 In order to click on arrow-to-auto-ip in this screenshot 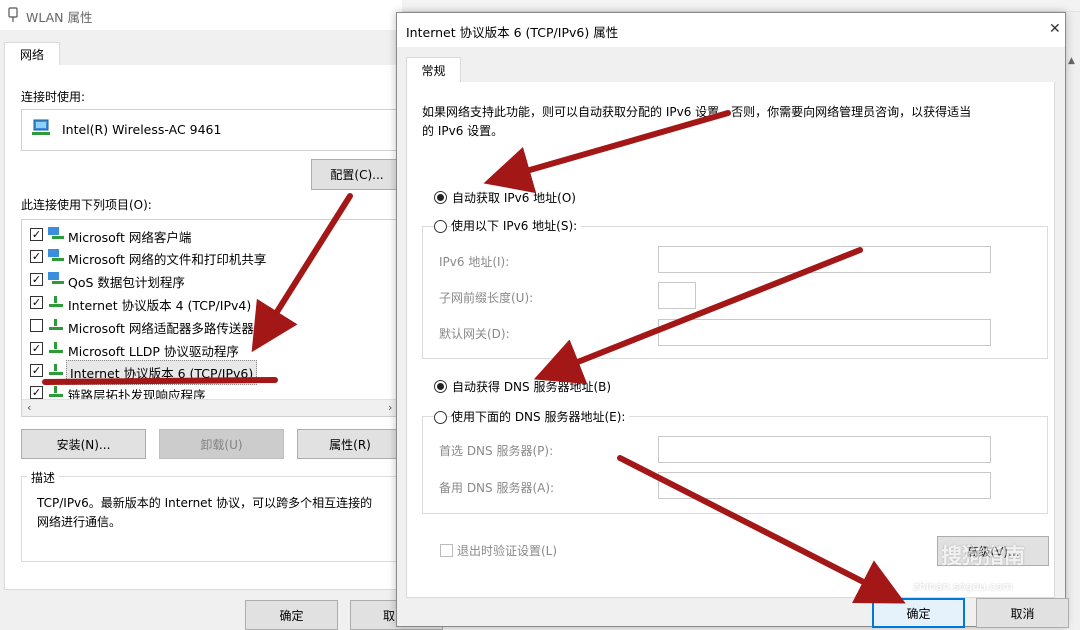, I will do `click(607, 152)`.